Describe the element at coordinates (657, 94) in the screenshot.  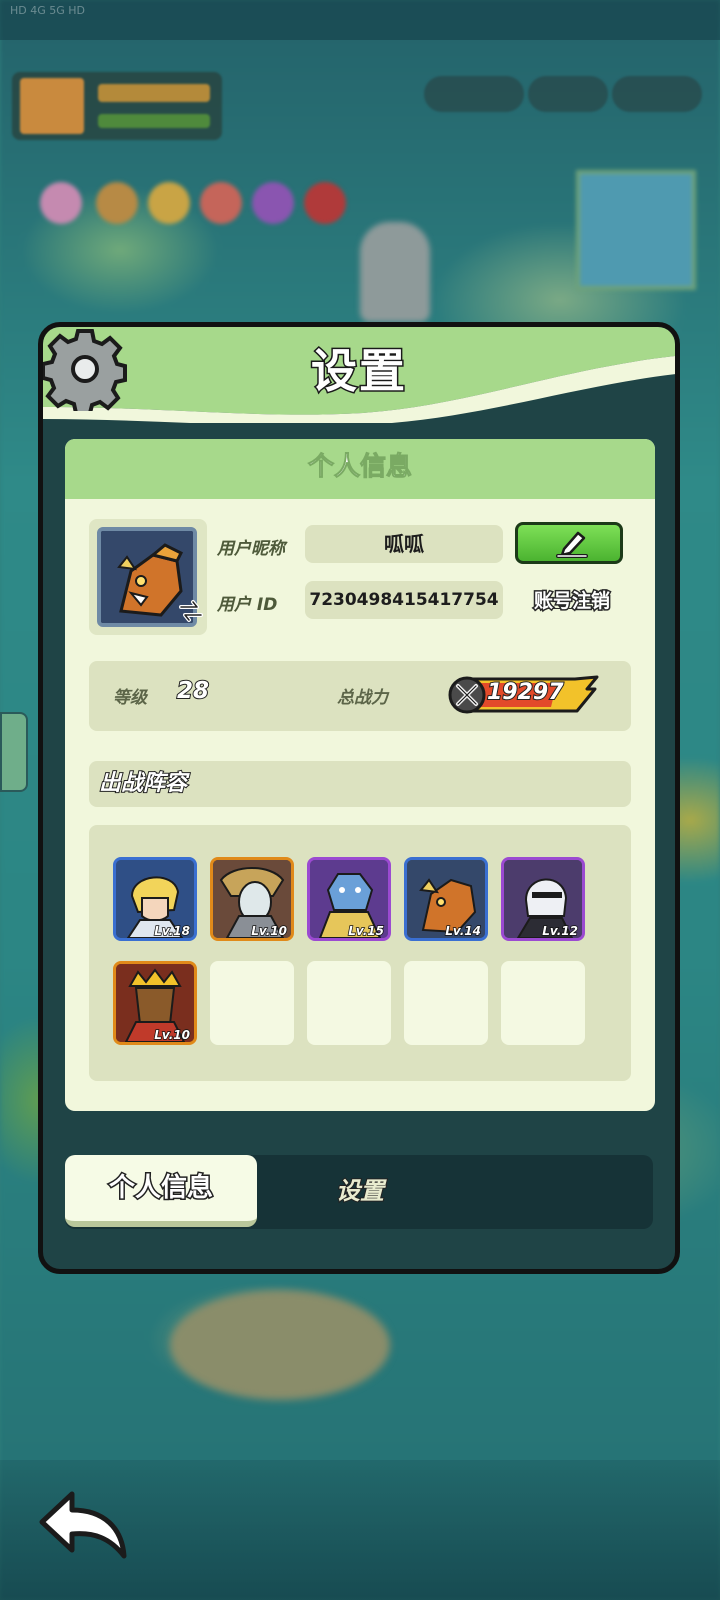
I see `background-currency-counter` at that location.